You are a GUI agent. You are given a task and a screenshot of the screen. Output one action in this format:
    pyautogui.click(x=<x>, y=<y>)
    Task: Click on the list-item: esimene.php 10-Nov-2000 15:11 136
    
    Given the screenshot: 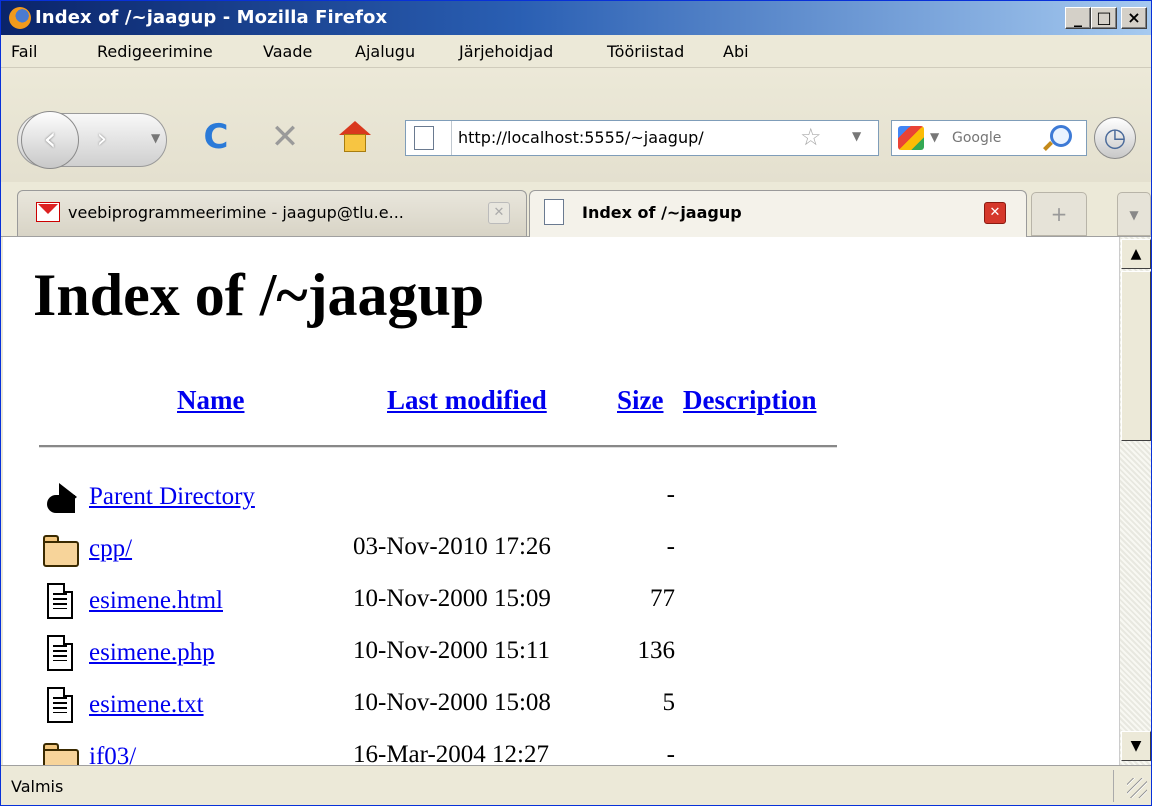 What is the action you would take?
    pyautogui.click(x=561, y=656)
    